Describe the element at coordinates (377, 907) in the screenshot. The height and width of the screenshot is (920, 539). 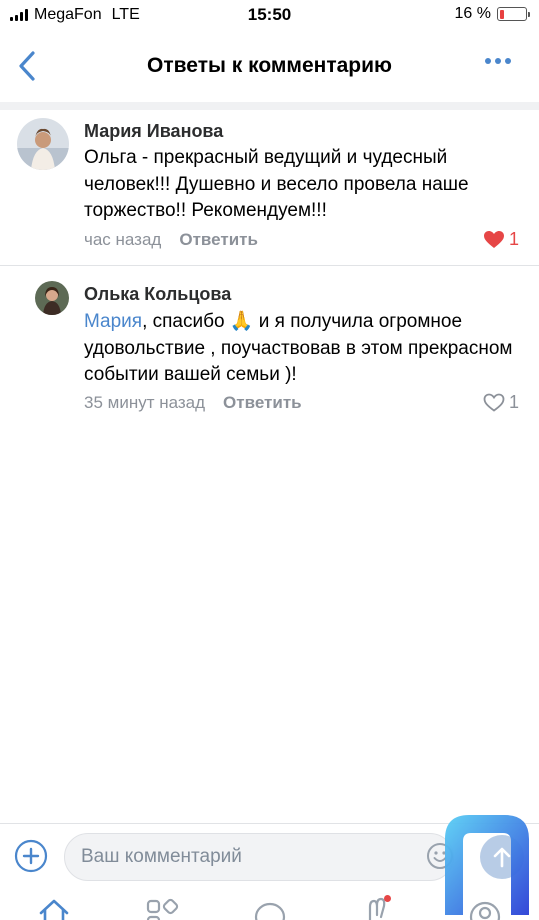
I see `nav-clips` at that location.